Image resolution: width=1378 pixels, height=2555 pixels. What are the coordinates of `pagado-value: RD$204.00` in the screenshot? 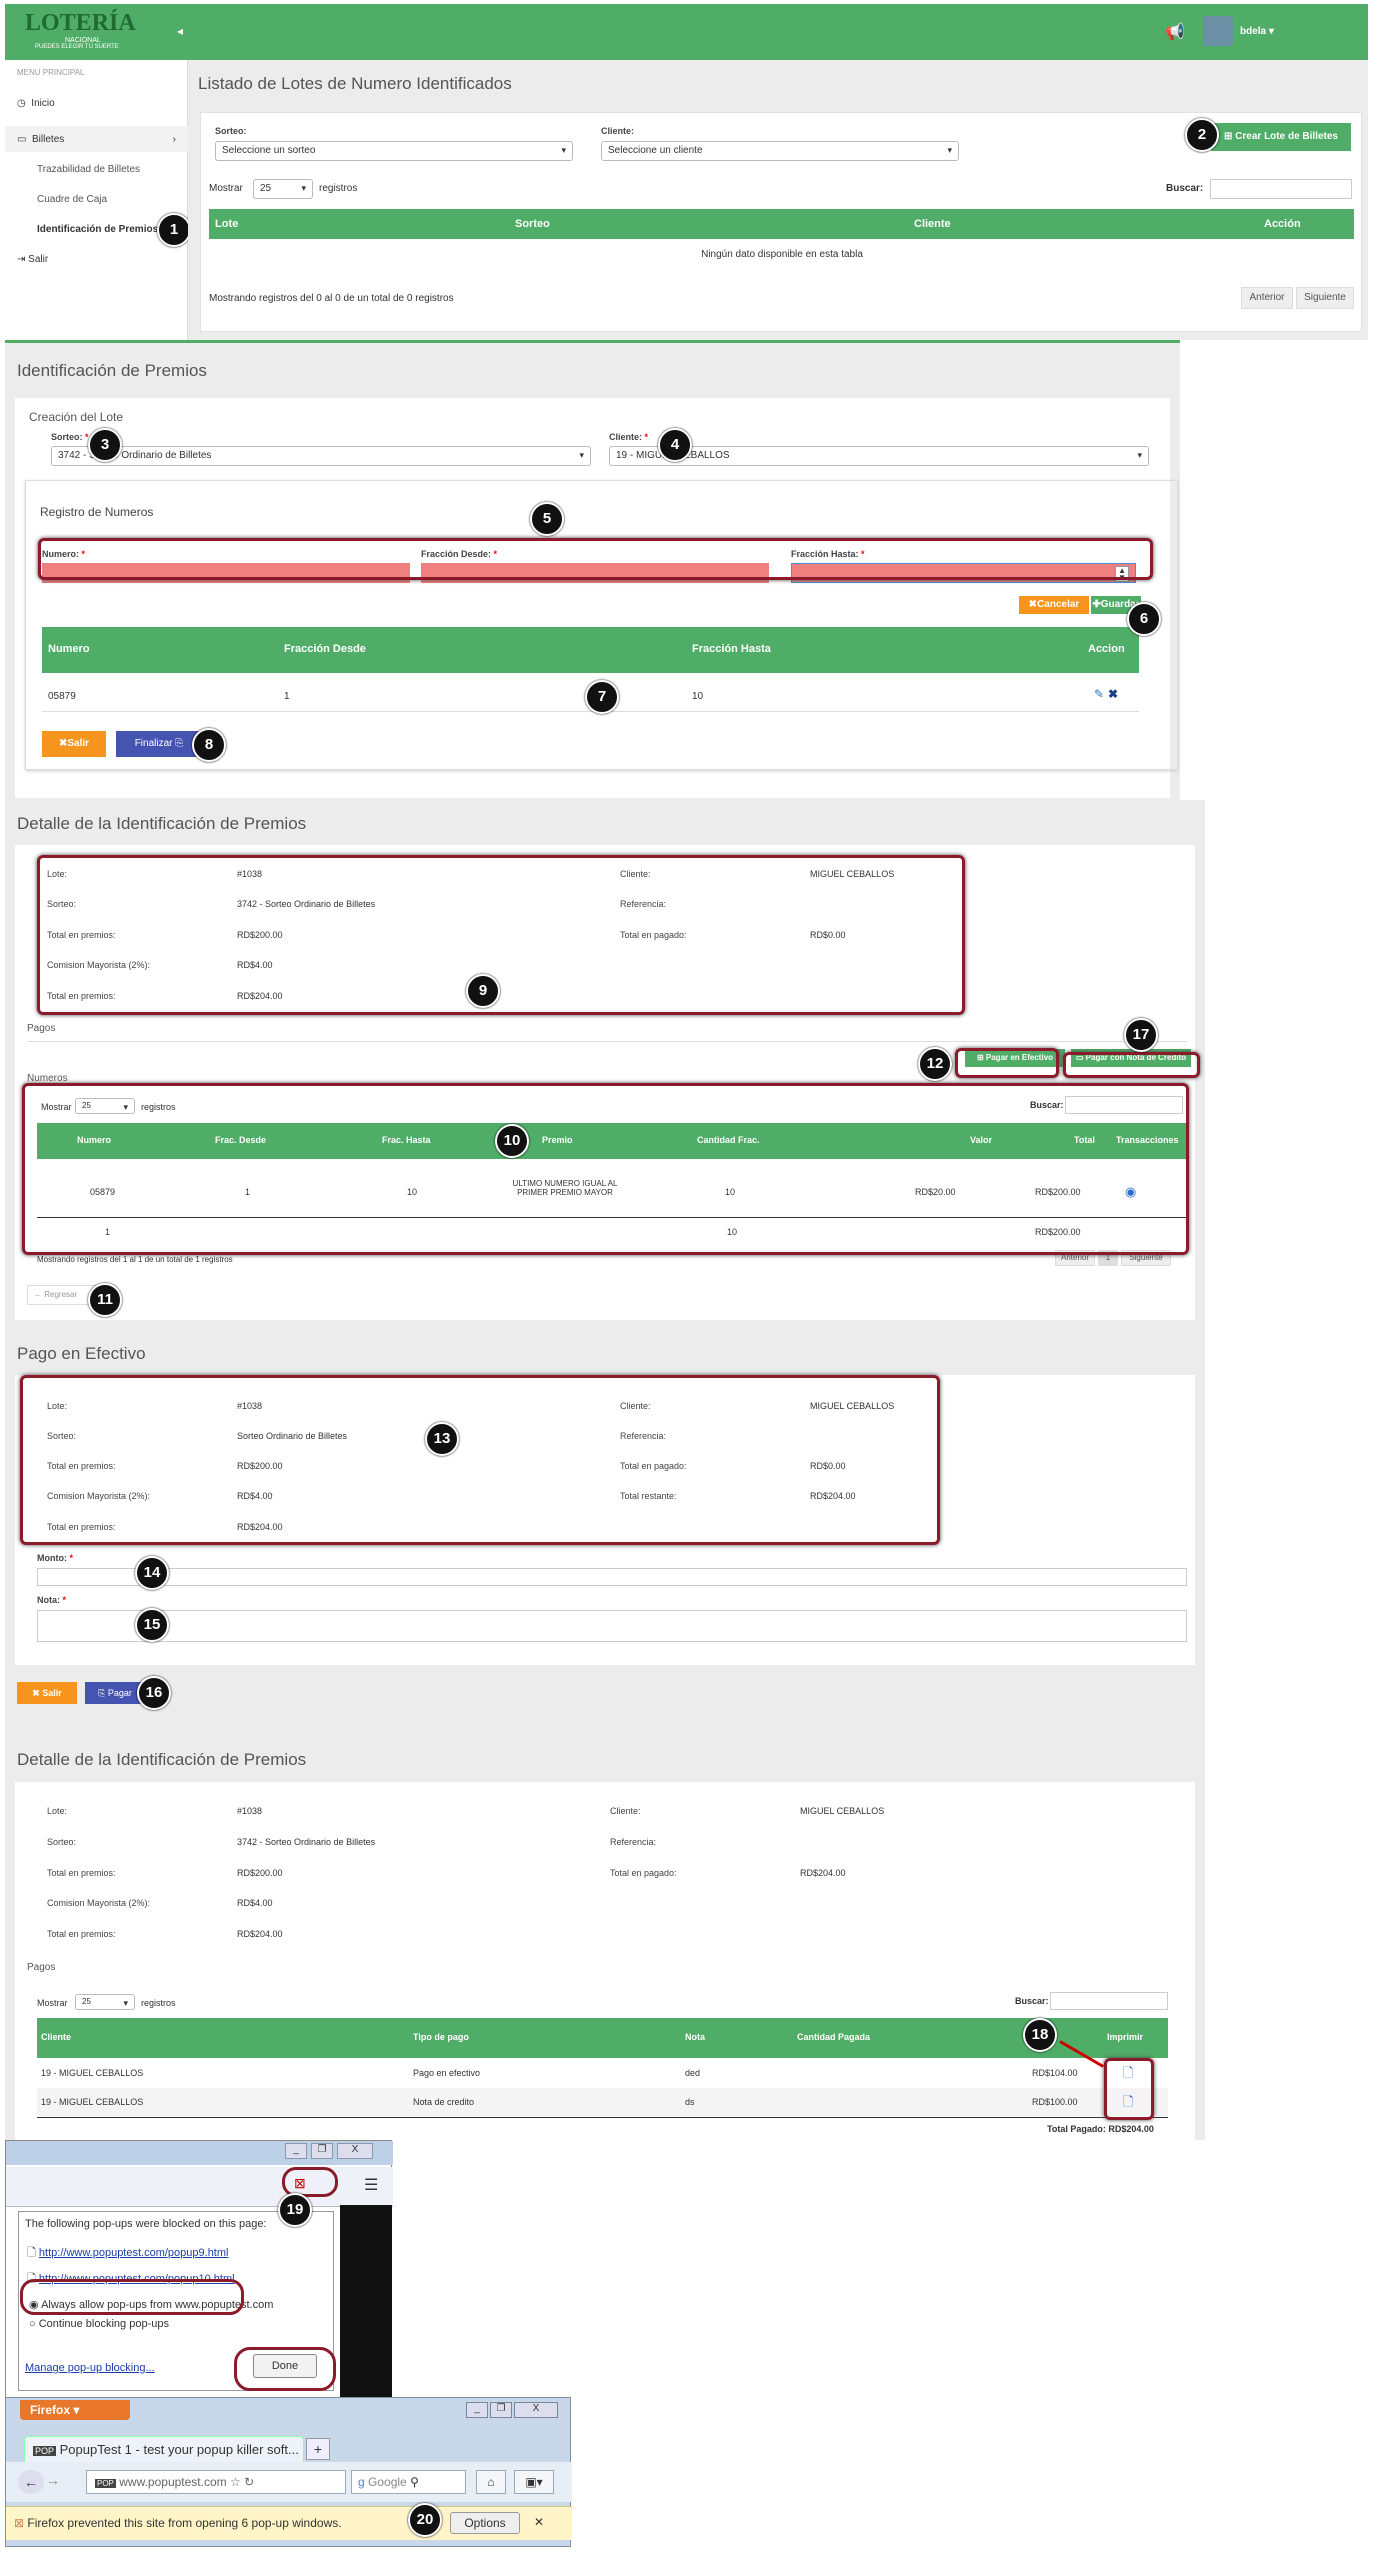 It's located at (823, 1873).